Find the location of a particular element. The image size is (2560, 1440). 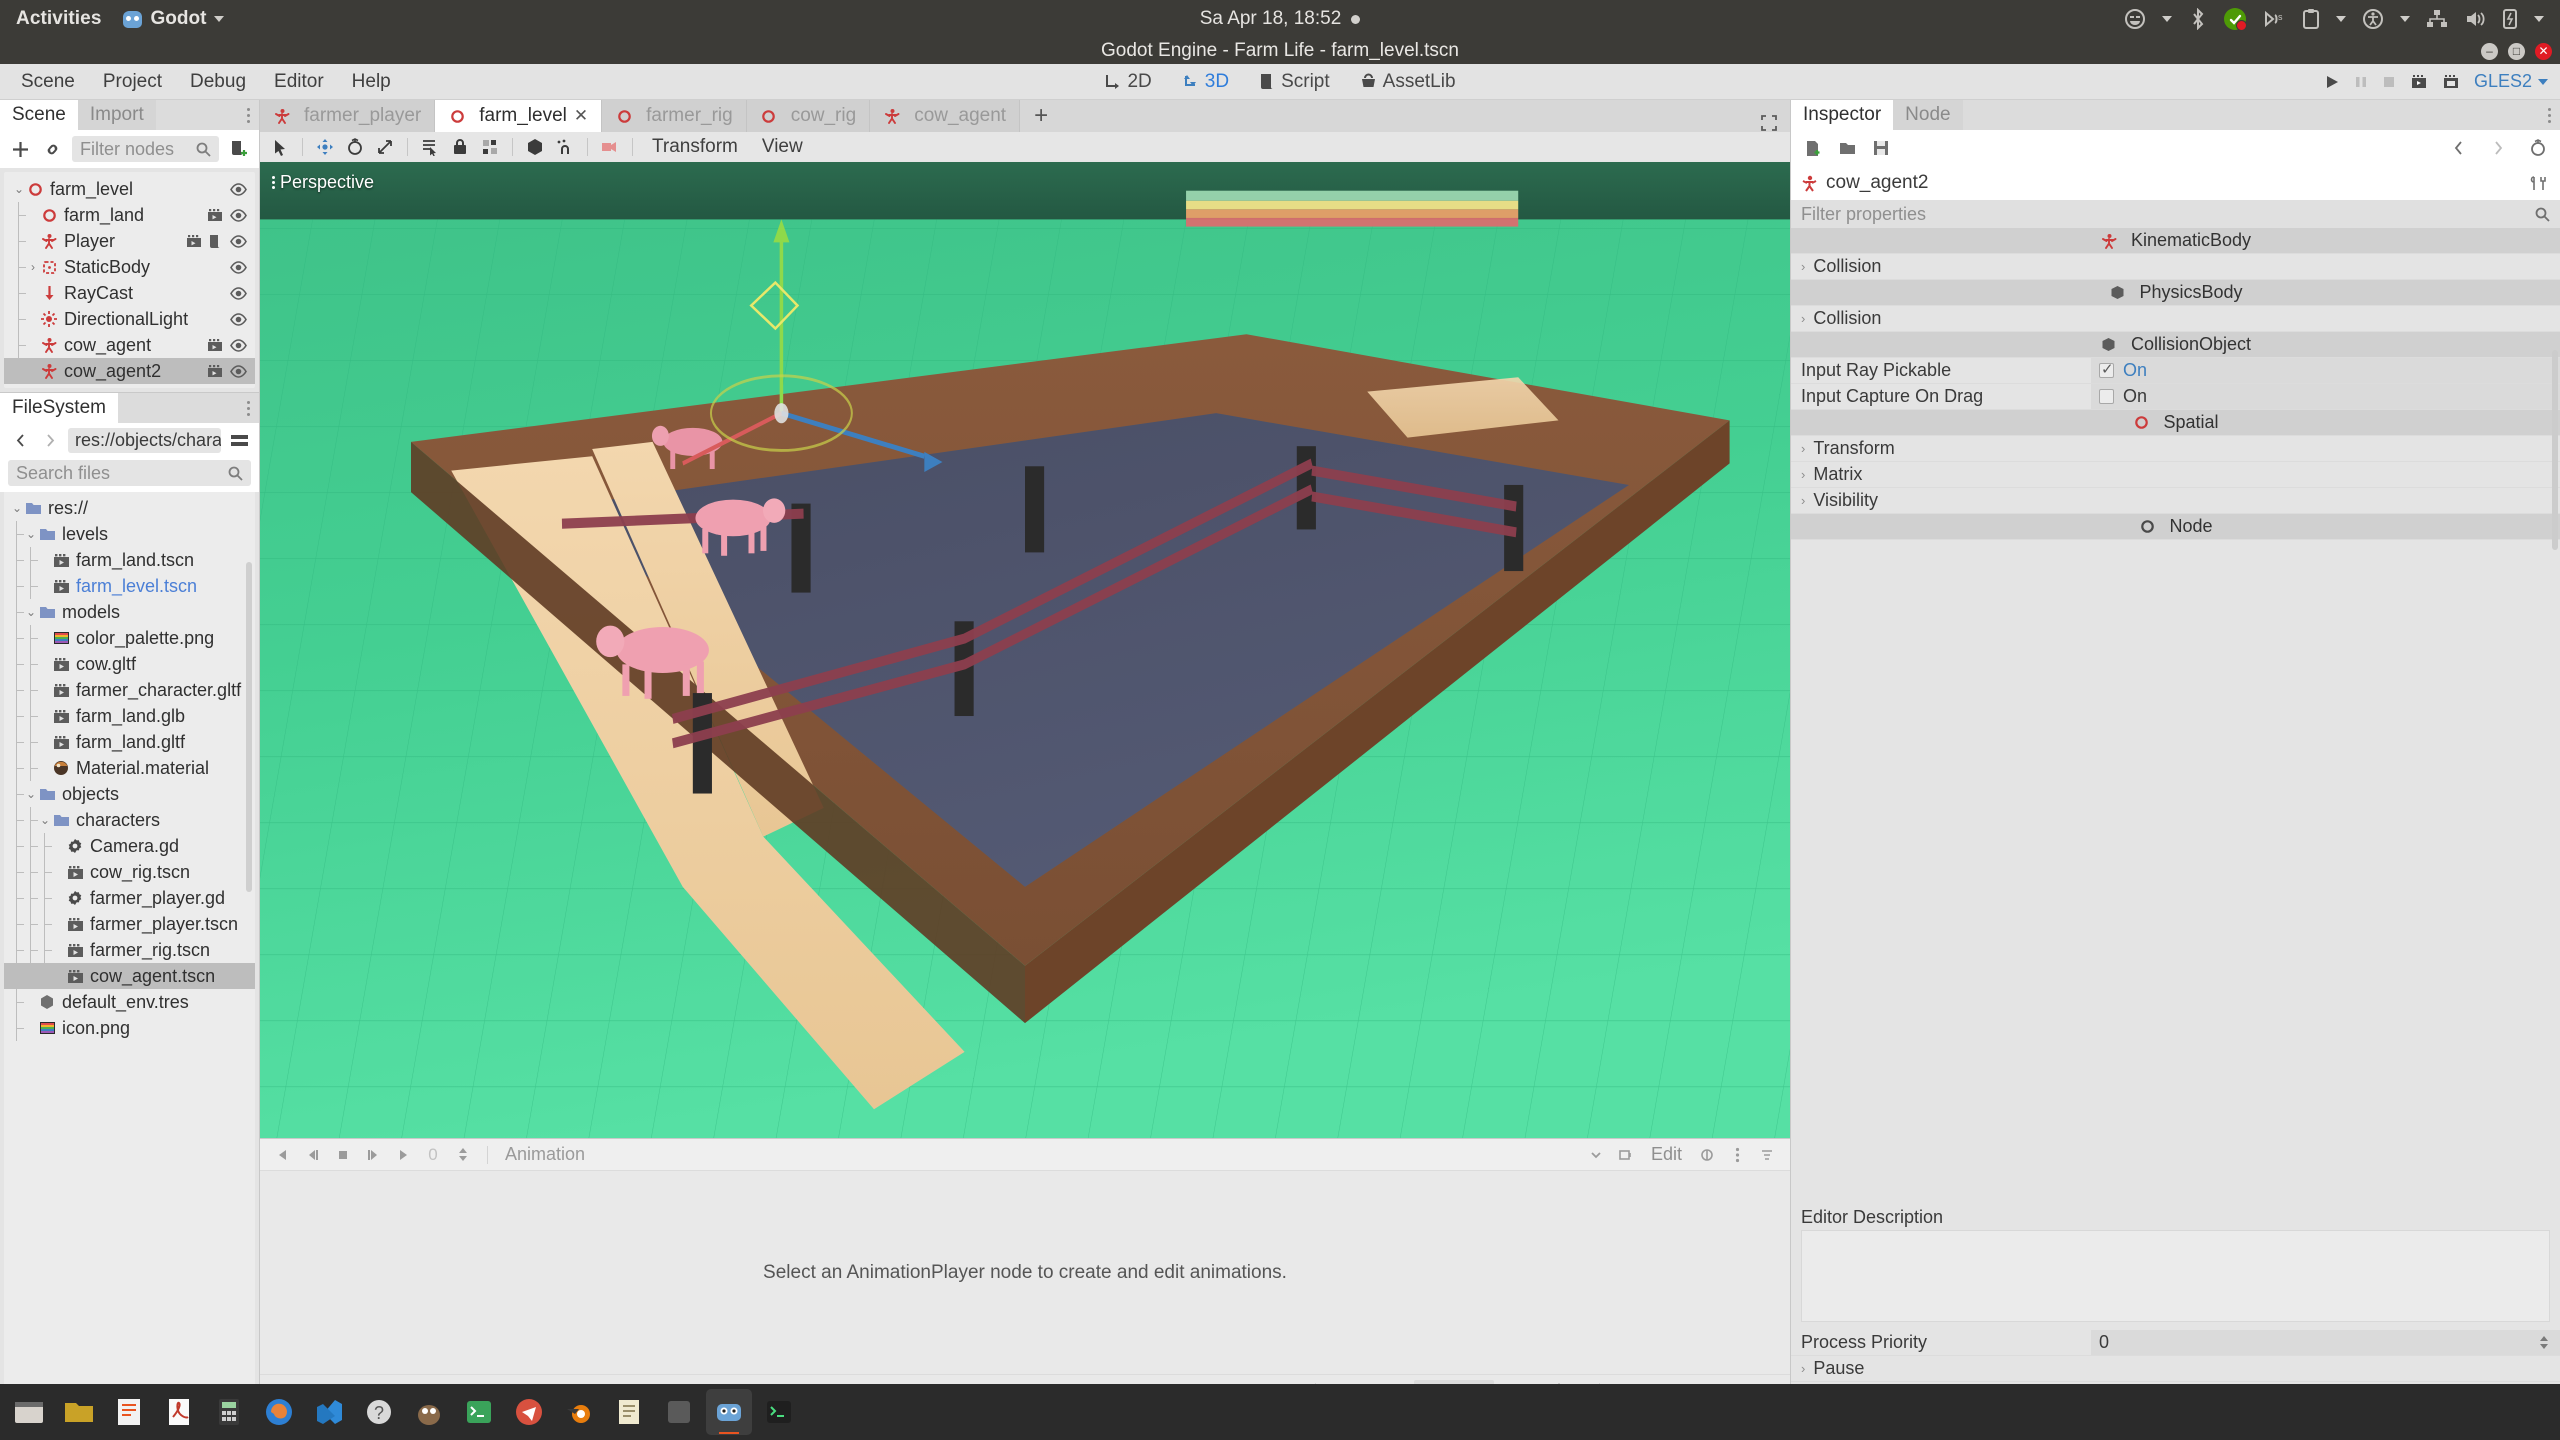

godot-icon is located at coordinates (729, 1412).